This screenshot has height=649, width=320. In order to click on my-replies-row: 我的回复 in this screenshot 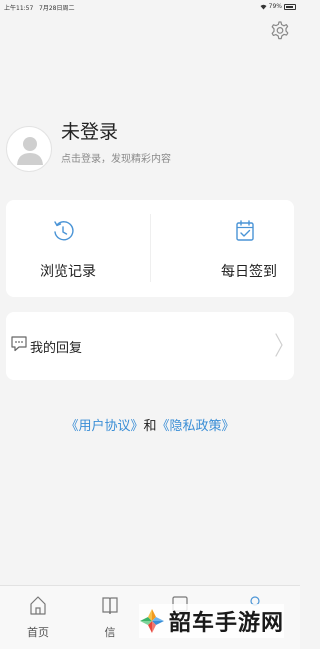, I will do `click(150, 346)`.